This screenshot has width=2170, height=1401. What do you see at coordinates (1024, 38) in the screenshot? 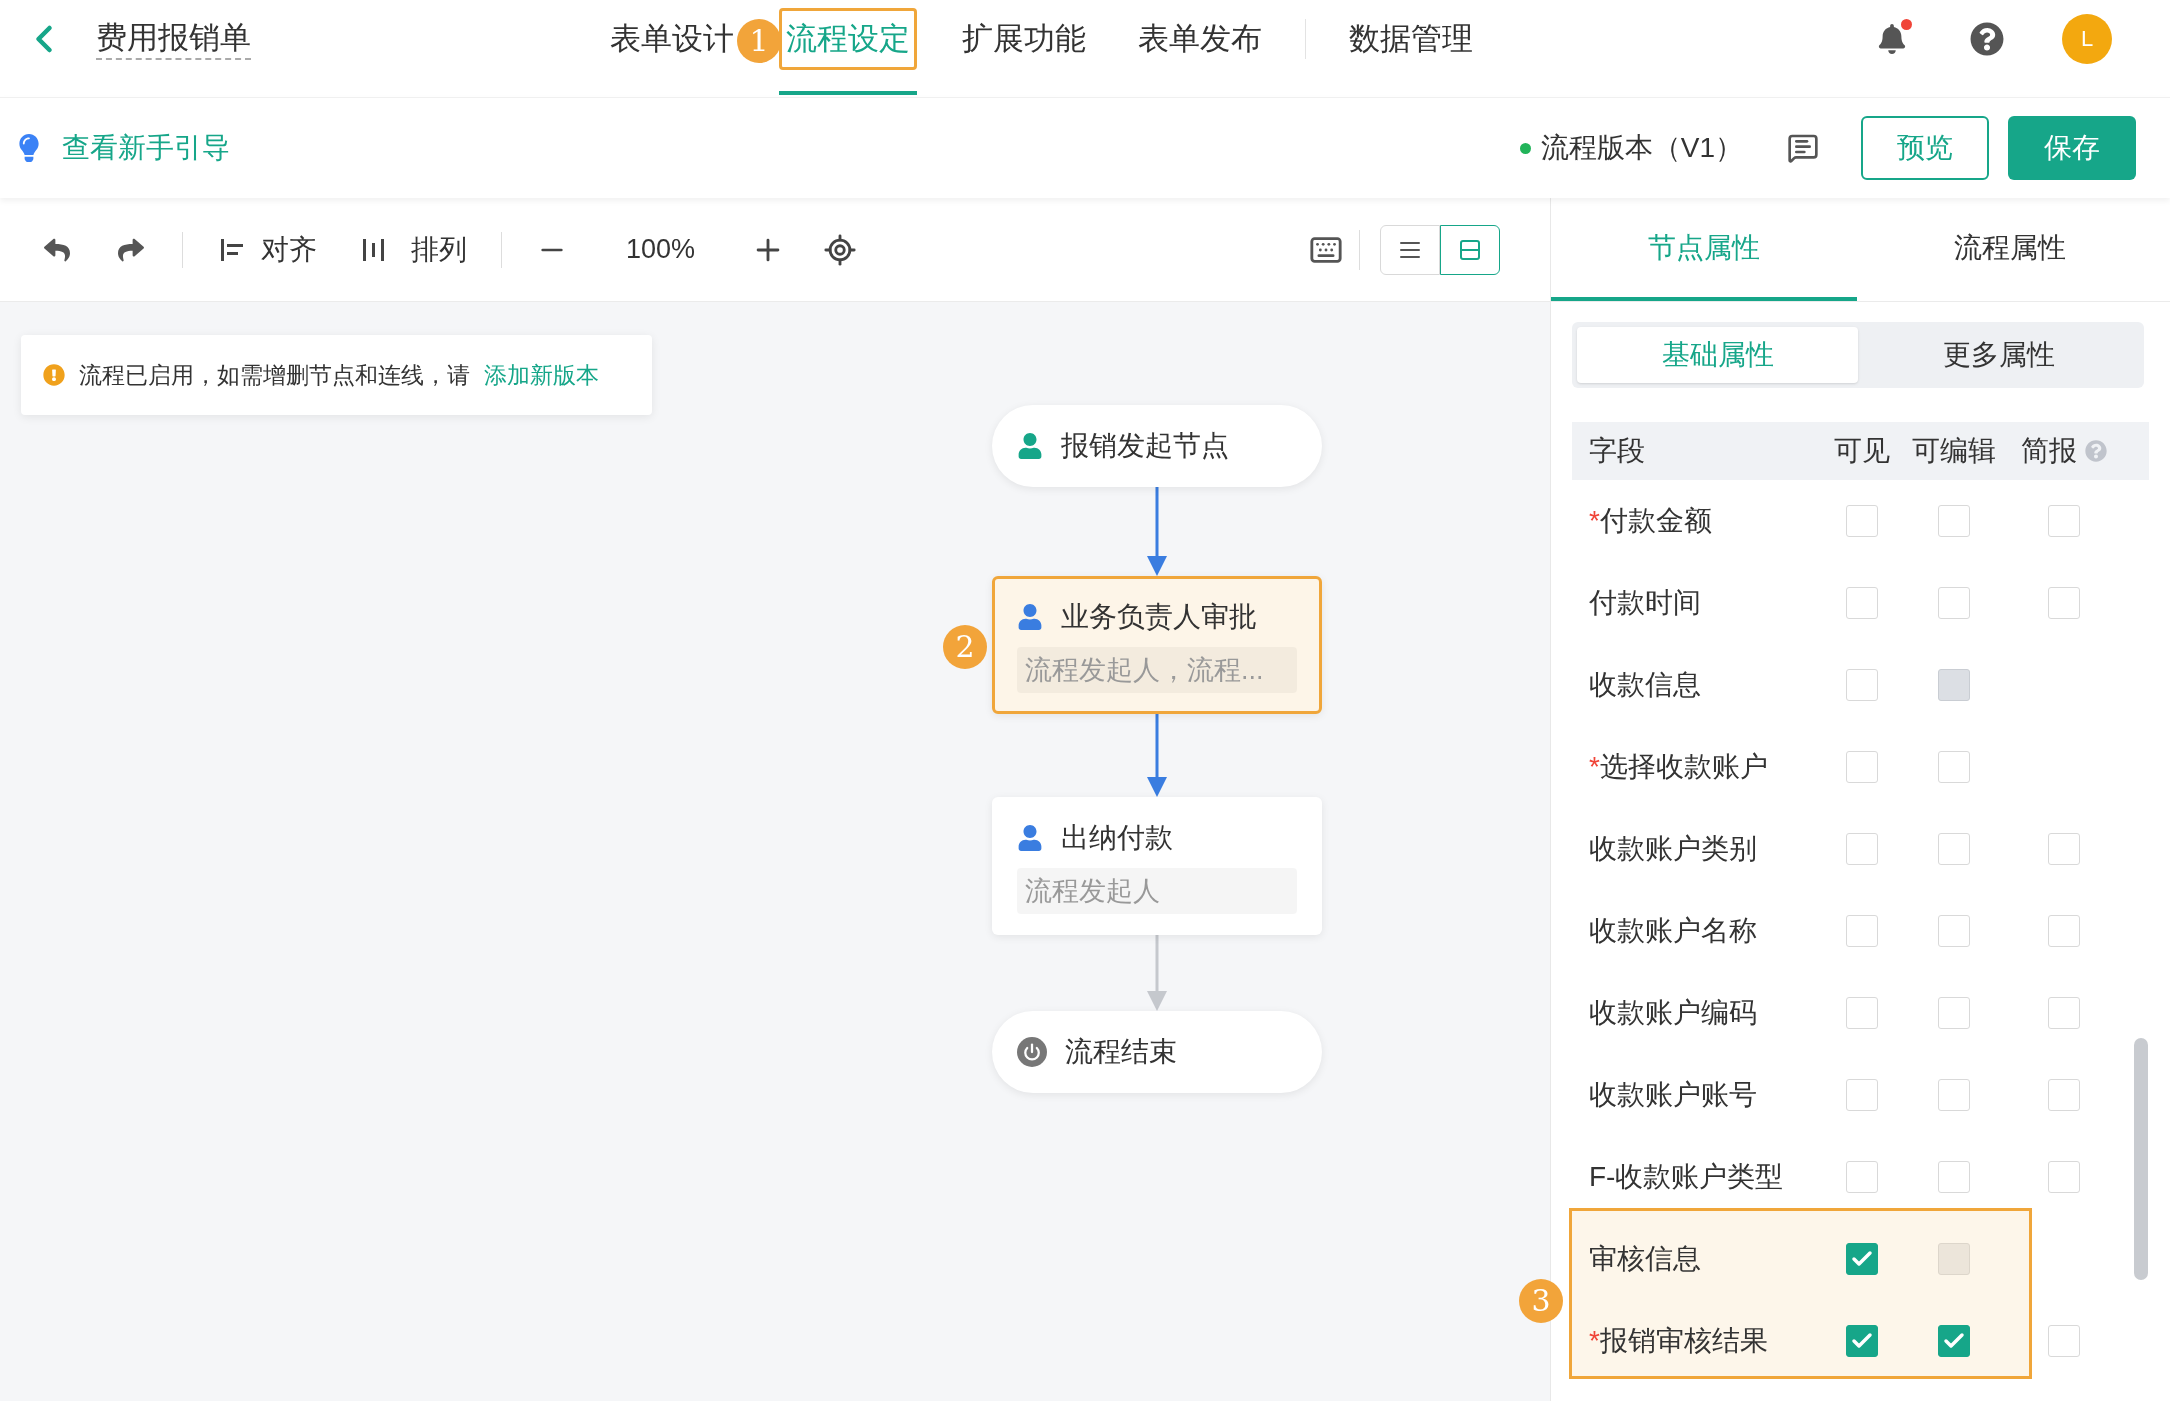
I see `nav-tab: 扩展功能` at bounding box center [1024, 38].